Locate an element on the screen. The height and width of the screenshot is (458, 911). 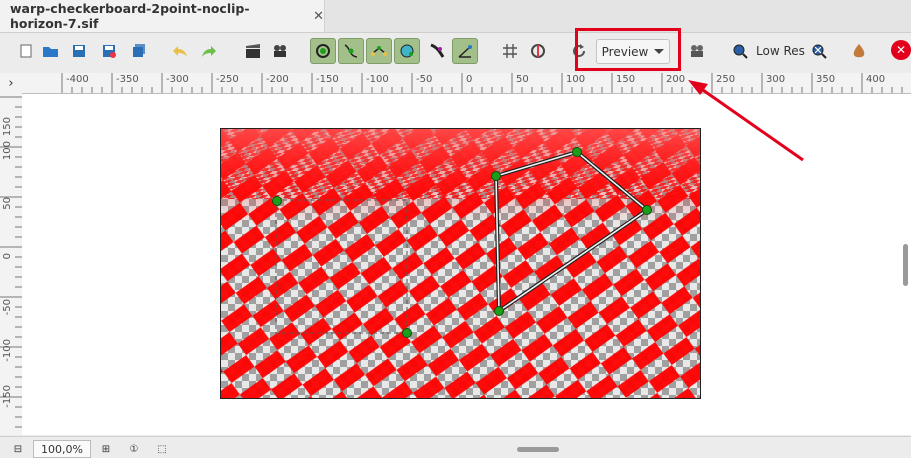
ruler-label: -250 is located at coordinates (227, 79).